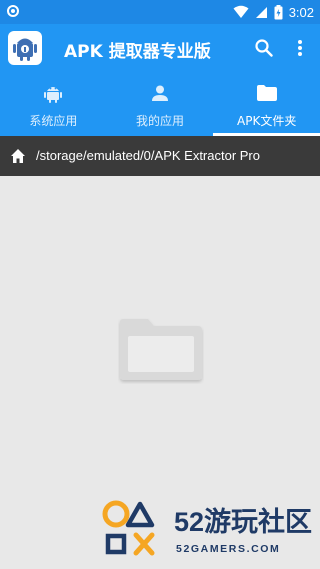 The width and height of the screenshot is (320, 569). I want to click on tab-label: APK文件夹, so click(267, 121).